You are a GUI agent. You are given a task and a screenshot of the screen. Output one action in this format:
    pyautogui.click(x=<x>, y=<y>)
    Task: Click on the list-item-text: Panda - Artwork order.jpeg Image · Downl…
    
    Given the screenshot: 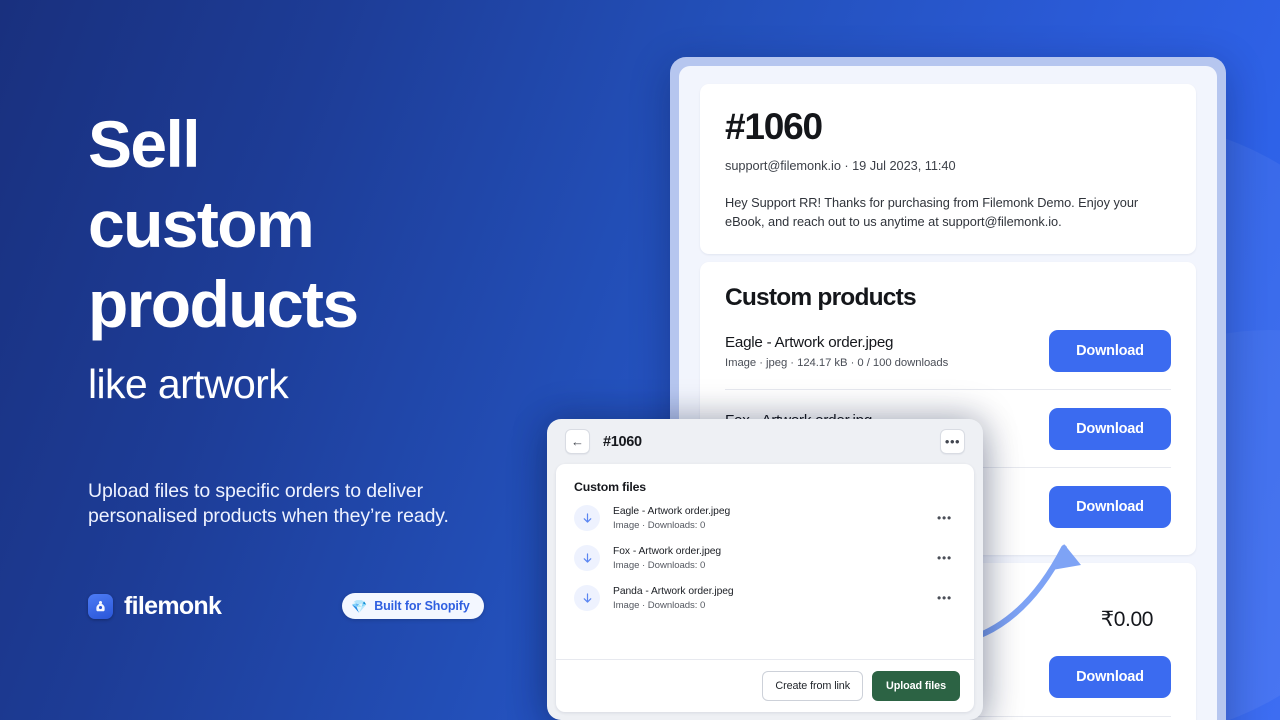 What is the action you would take?
    pyautogui.click(x=773, y=598)
    